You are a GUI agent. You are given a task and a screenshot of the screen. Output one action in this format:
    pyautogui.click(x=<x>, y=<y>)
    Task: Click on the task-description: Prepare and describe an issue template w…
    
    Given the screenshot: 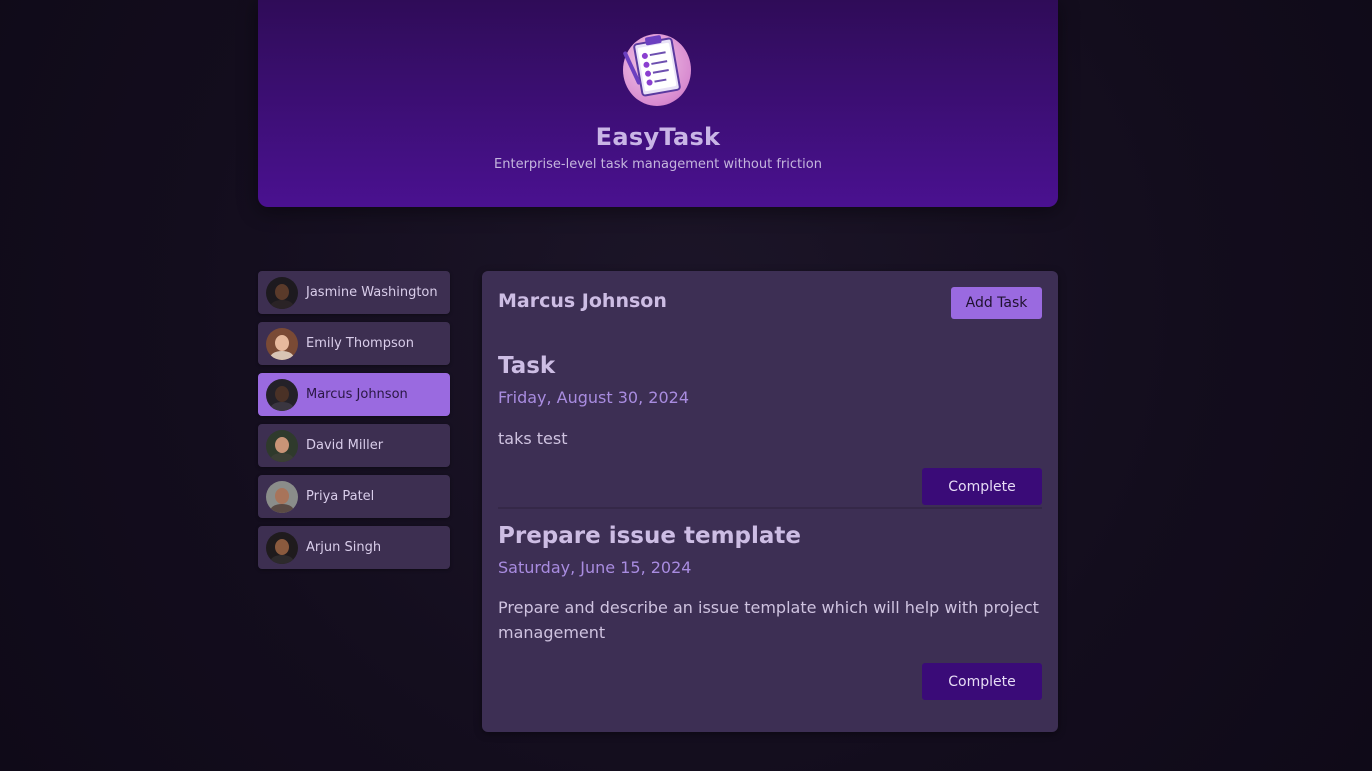 What is the action you would take?
    pyautogui.click(x=768, y=620)
    